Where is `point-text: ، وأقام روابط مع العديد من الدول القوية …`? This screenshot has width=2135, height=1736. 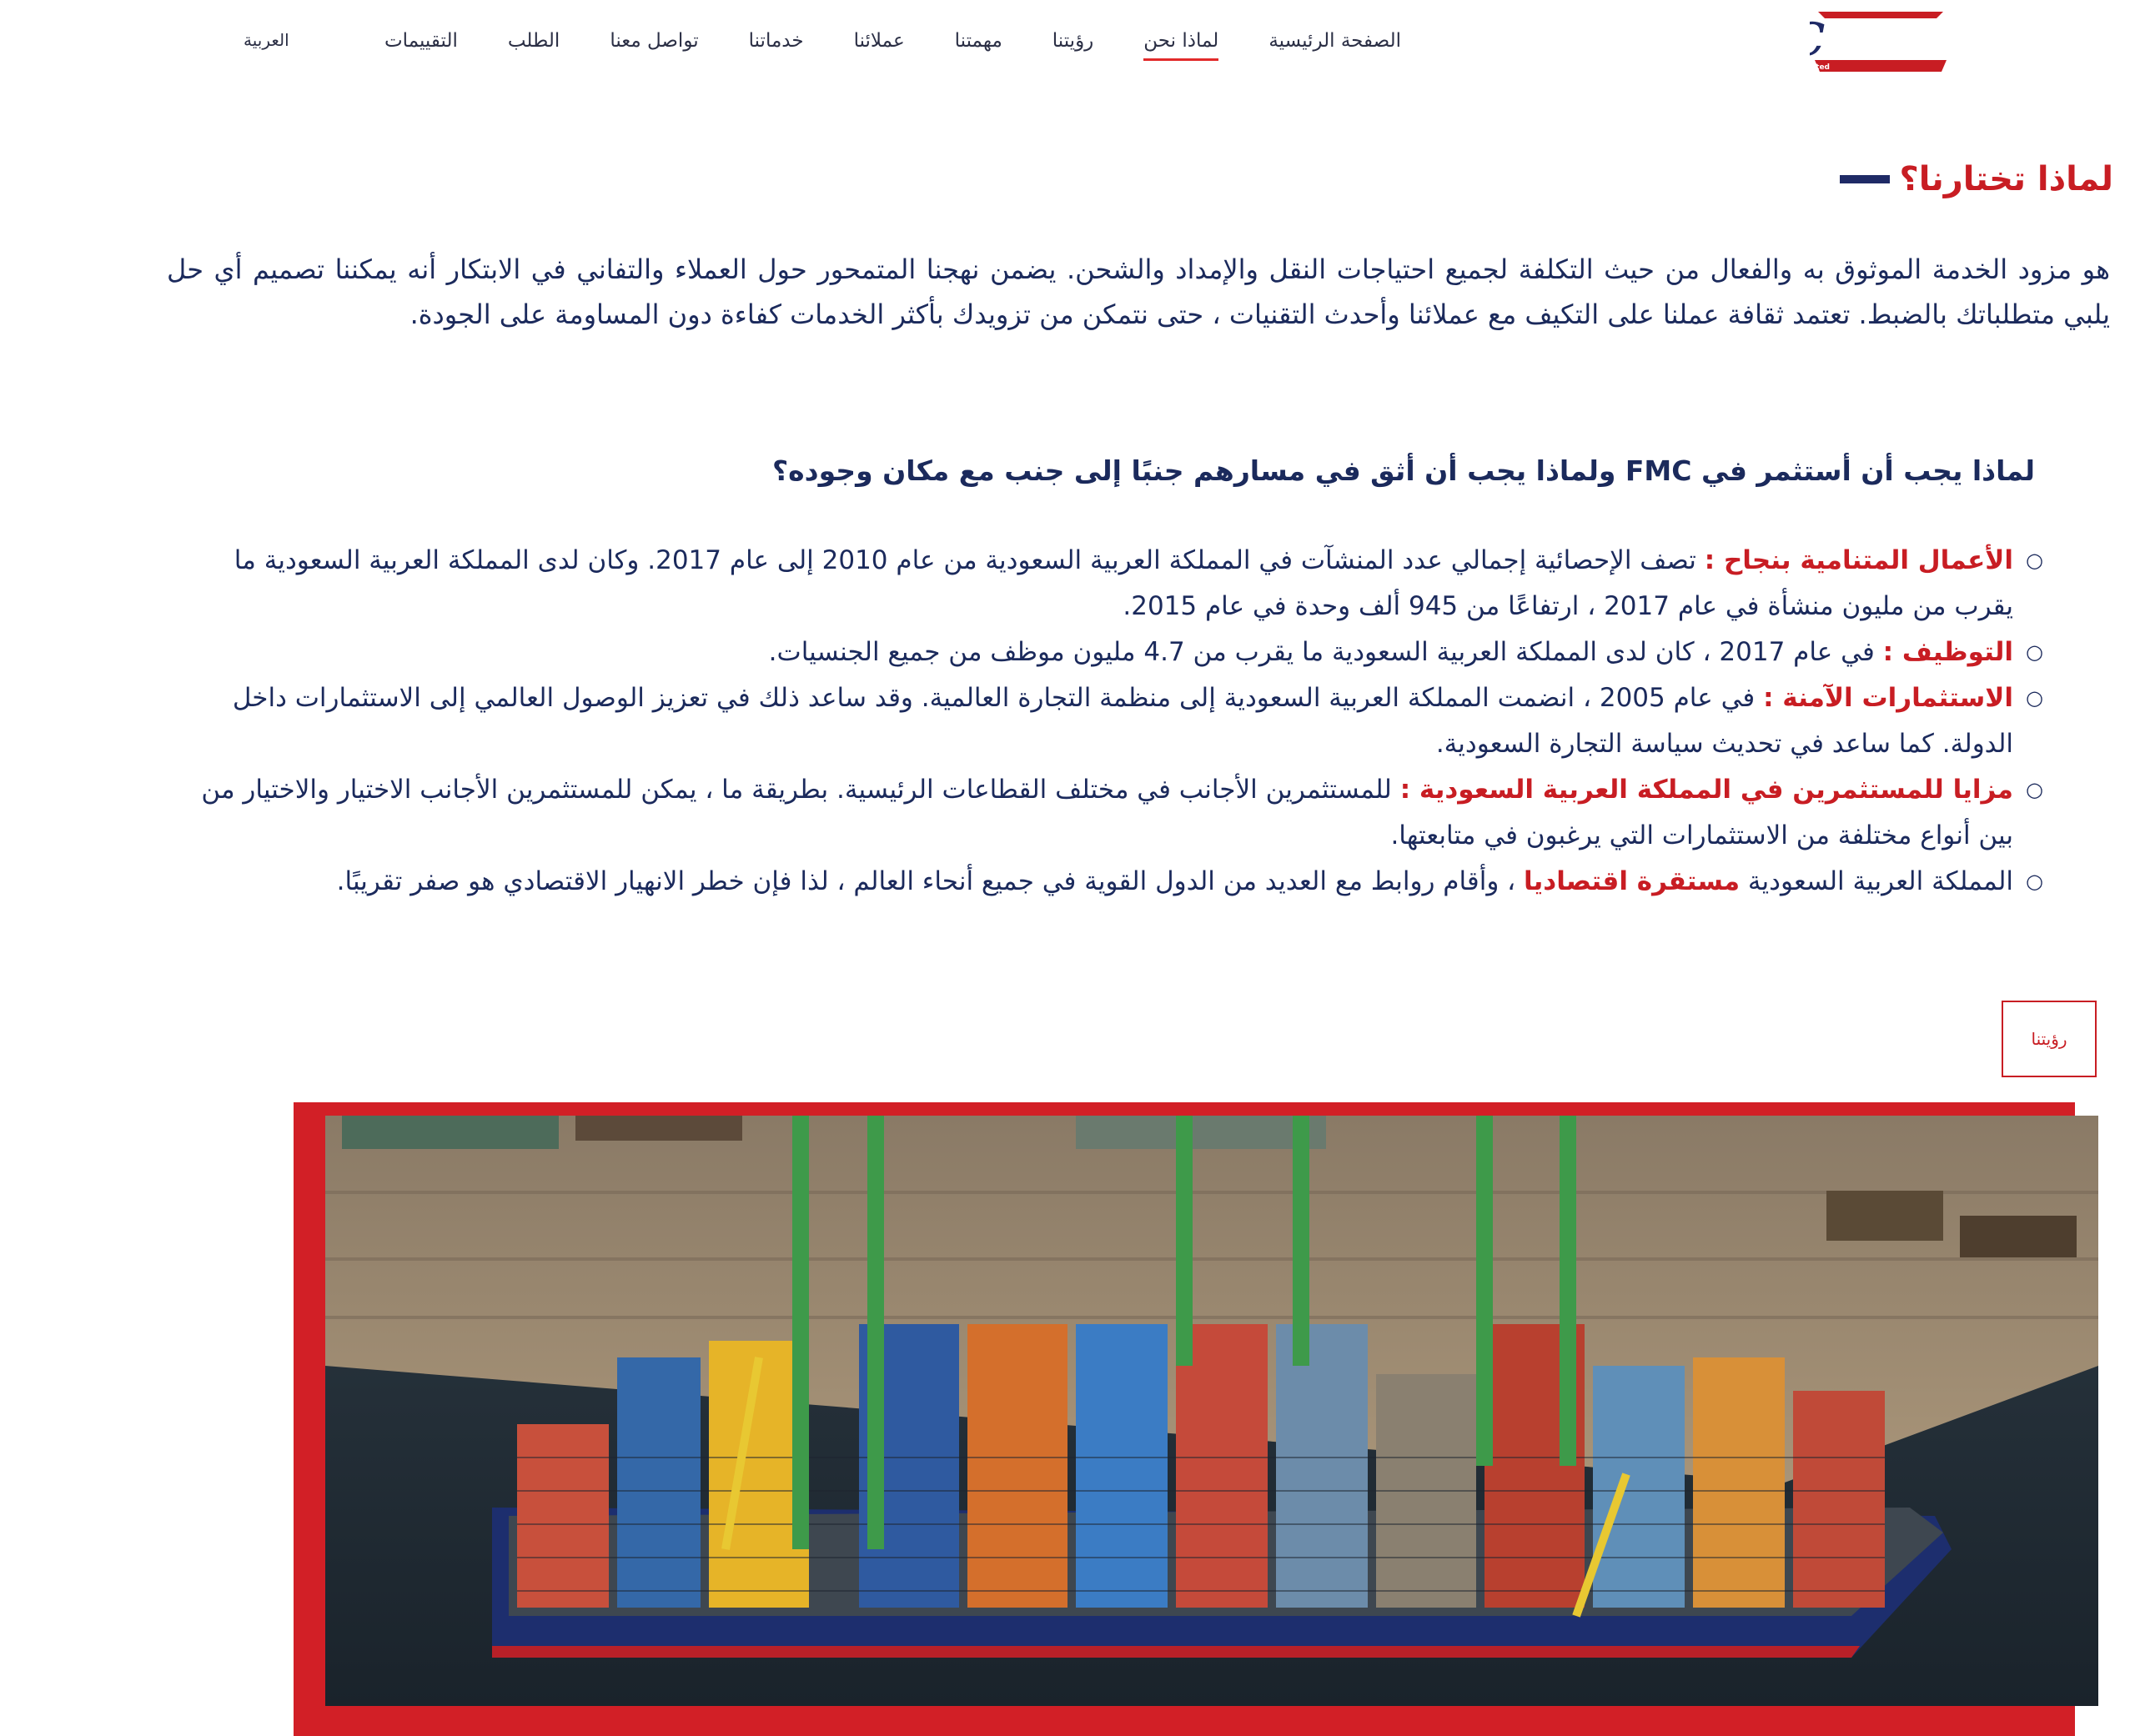 point-text: ، وأقام روابط مع العديد من الدول القوية … is located at coordinates (930, 881).